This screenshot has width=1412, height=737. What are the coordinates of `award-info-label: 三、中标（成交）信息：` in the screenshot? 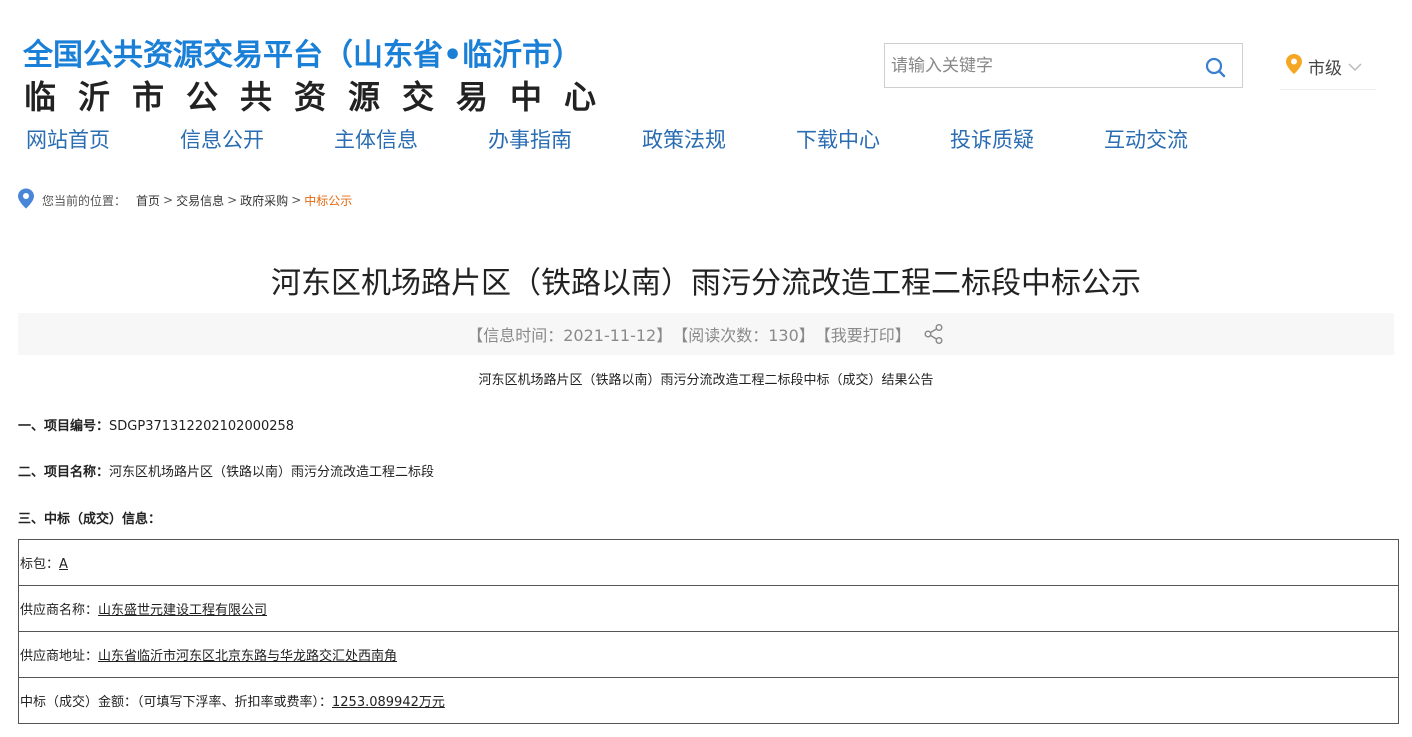 It's located at (90, 519).